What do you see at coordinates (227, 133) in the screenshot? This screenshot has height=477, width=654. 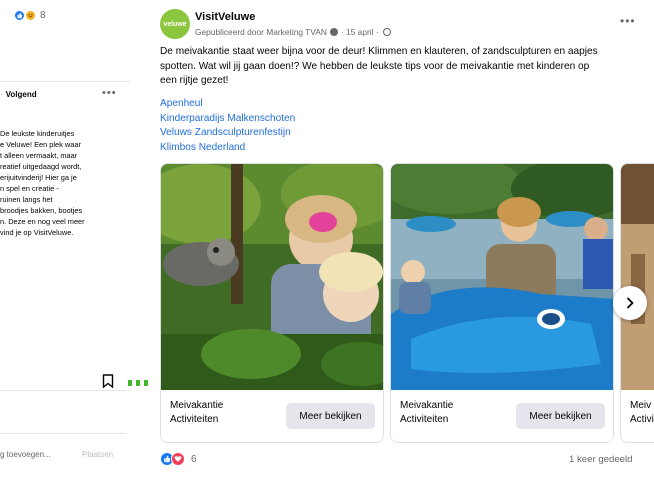 I see `link-zandsculpturen: Veluws Zandsculpturenfestijn` at bounding box center [227, 133].